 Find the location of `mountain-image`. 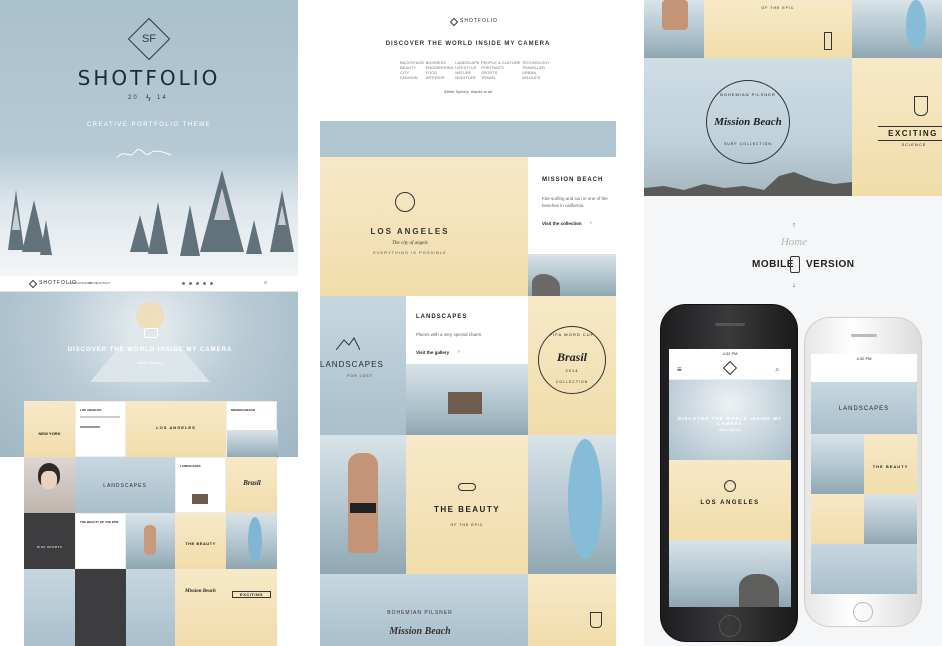

mountain-image is located at coordinates (150, 342).